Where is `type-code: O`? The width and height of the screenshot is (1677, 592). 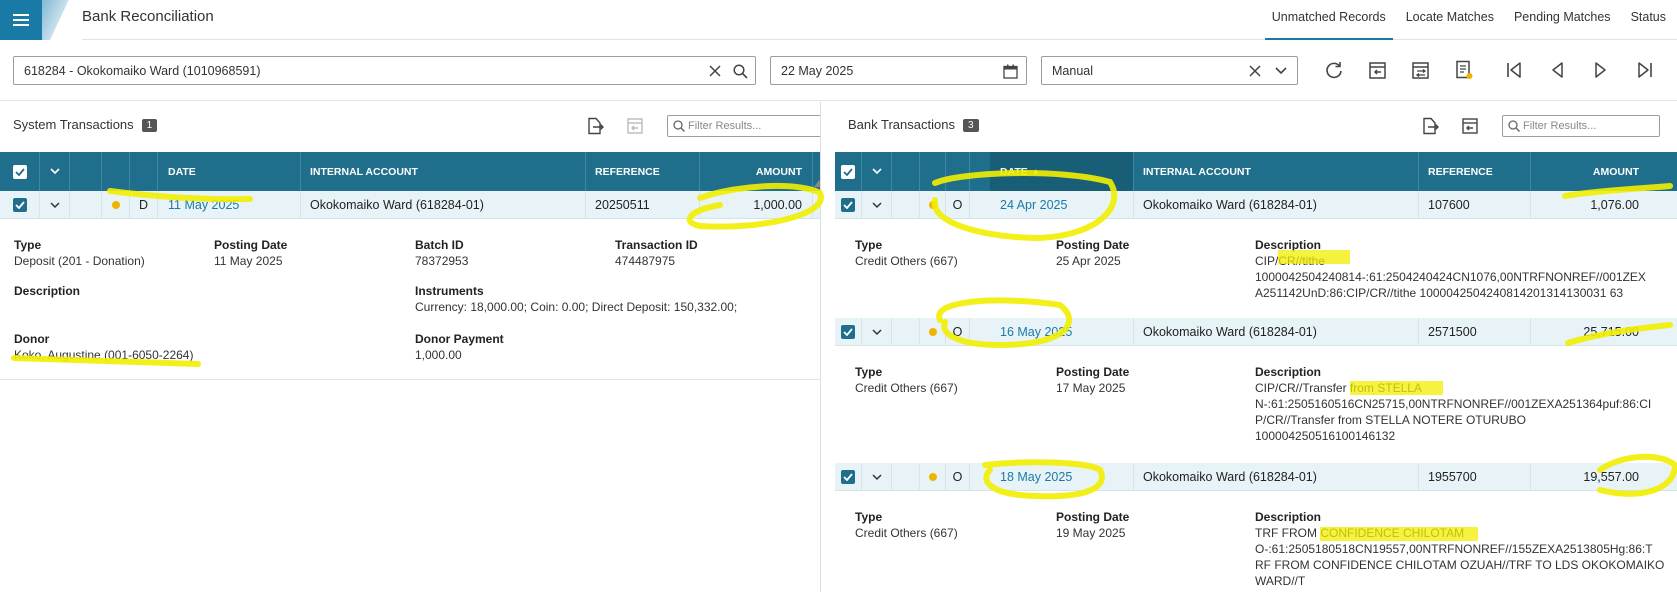 type-code: O is located at coordinates (958, 205).